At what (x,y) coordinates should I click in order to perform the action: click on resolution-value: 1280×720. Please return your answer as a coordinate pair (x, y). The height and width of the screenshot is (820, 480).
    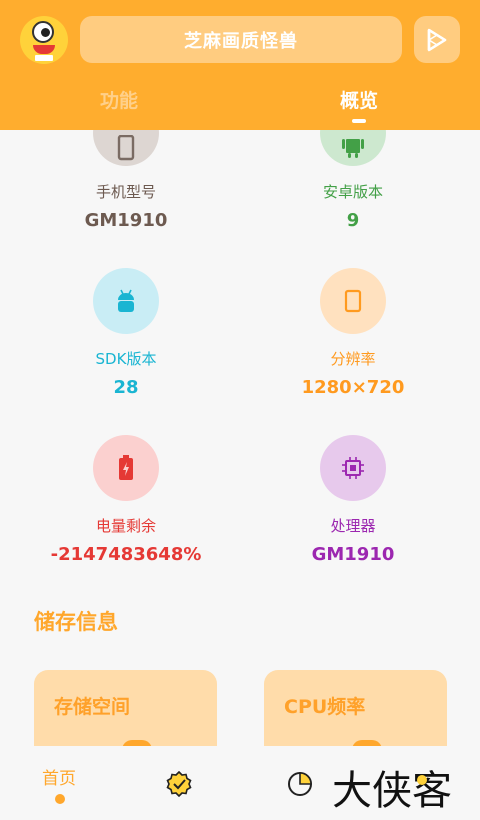
    Looking at the image, I should click on (353, 387).